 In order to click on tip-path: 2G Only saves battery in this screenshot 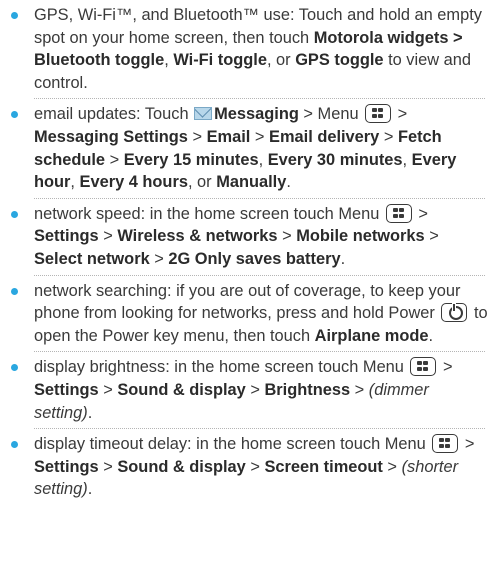, I will do `click(254, 258)`.